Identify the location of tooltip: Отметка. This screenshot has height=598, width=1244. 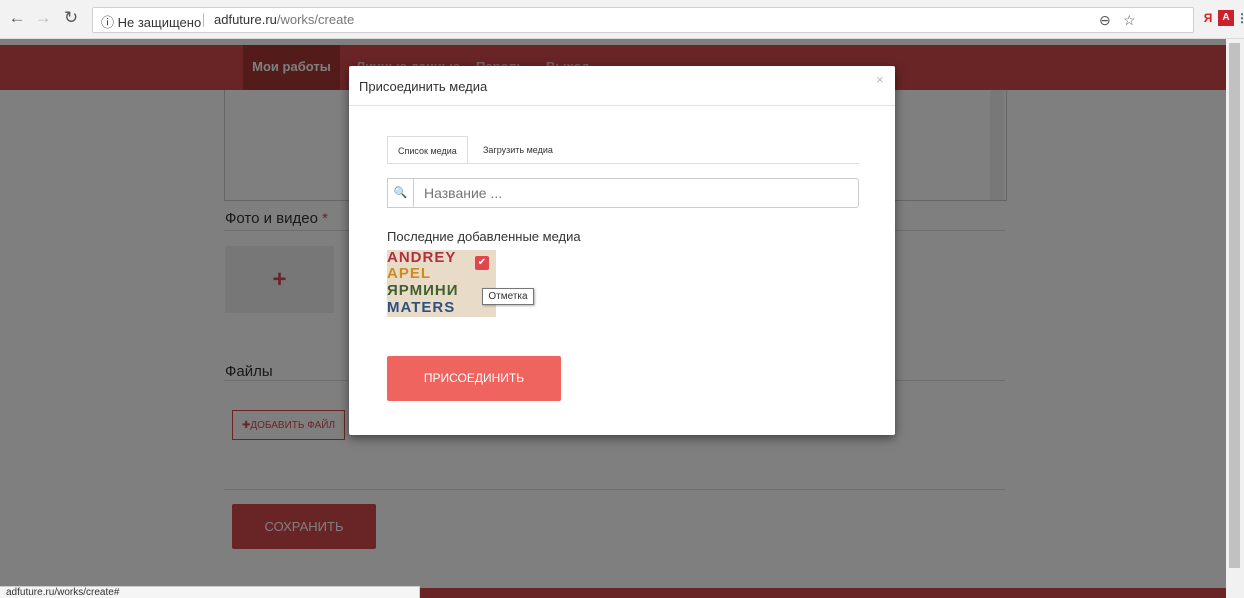
(508, 296).